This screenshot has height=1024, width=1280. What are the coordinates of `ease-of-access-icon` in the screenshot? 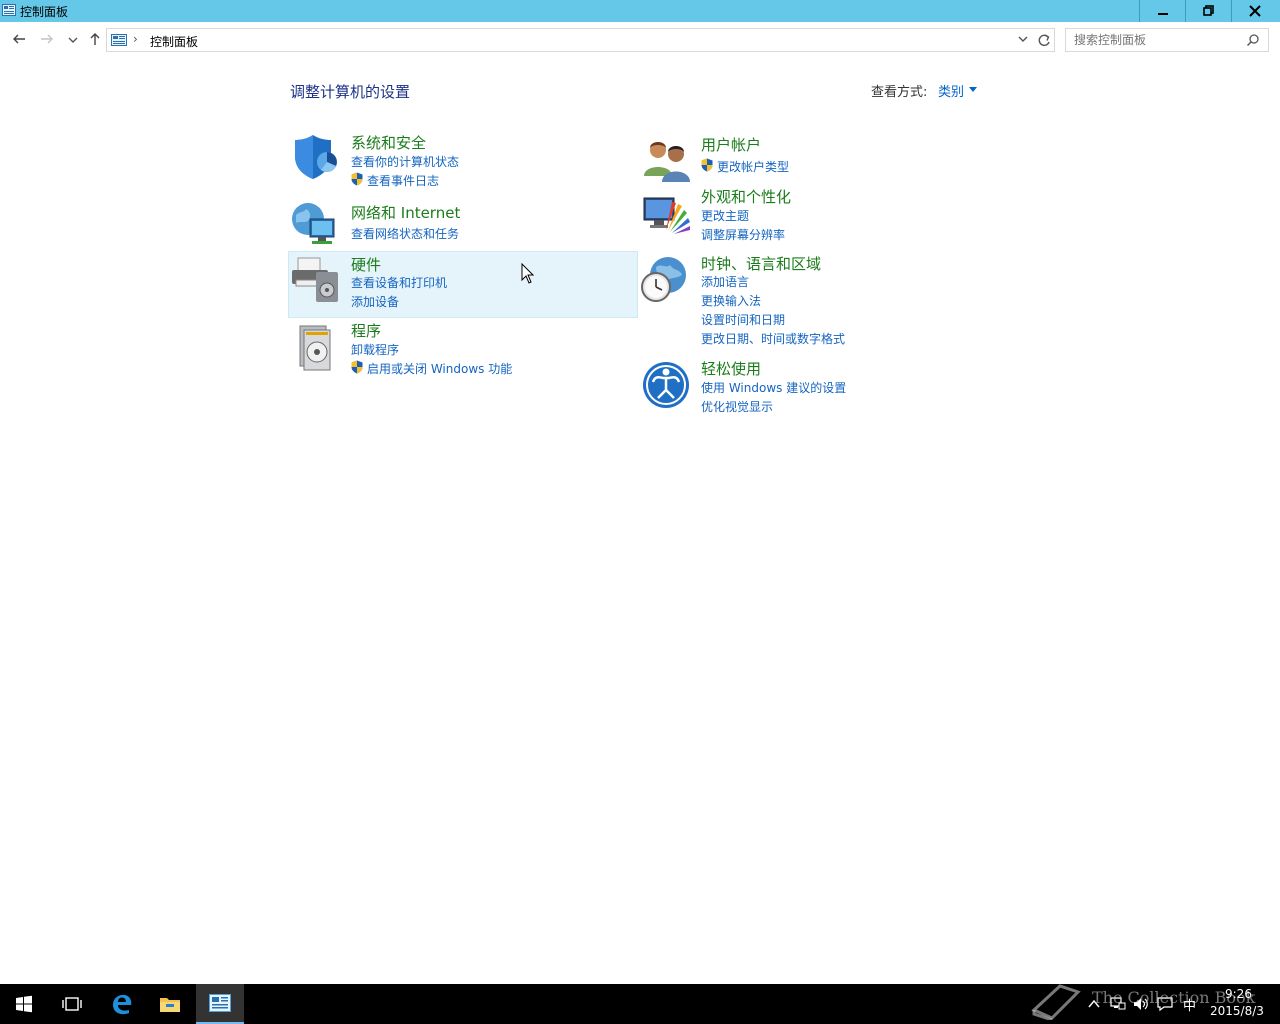 It's located at (666, 385).